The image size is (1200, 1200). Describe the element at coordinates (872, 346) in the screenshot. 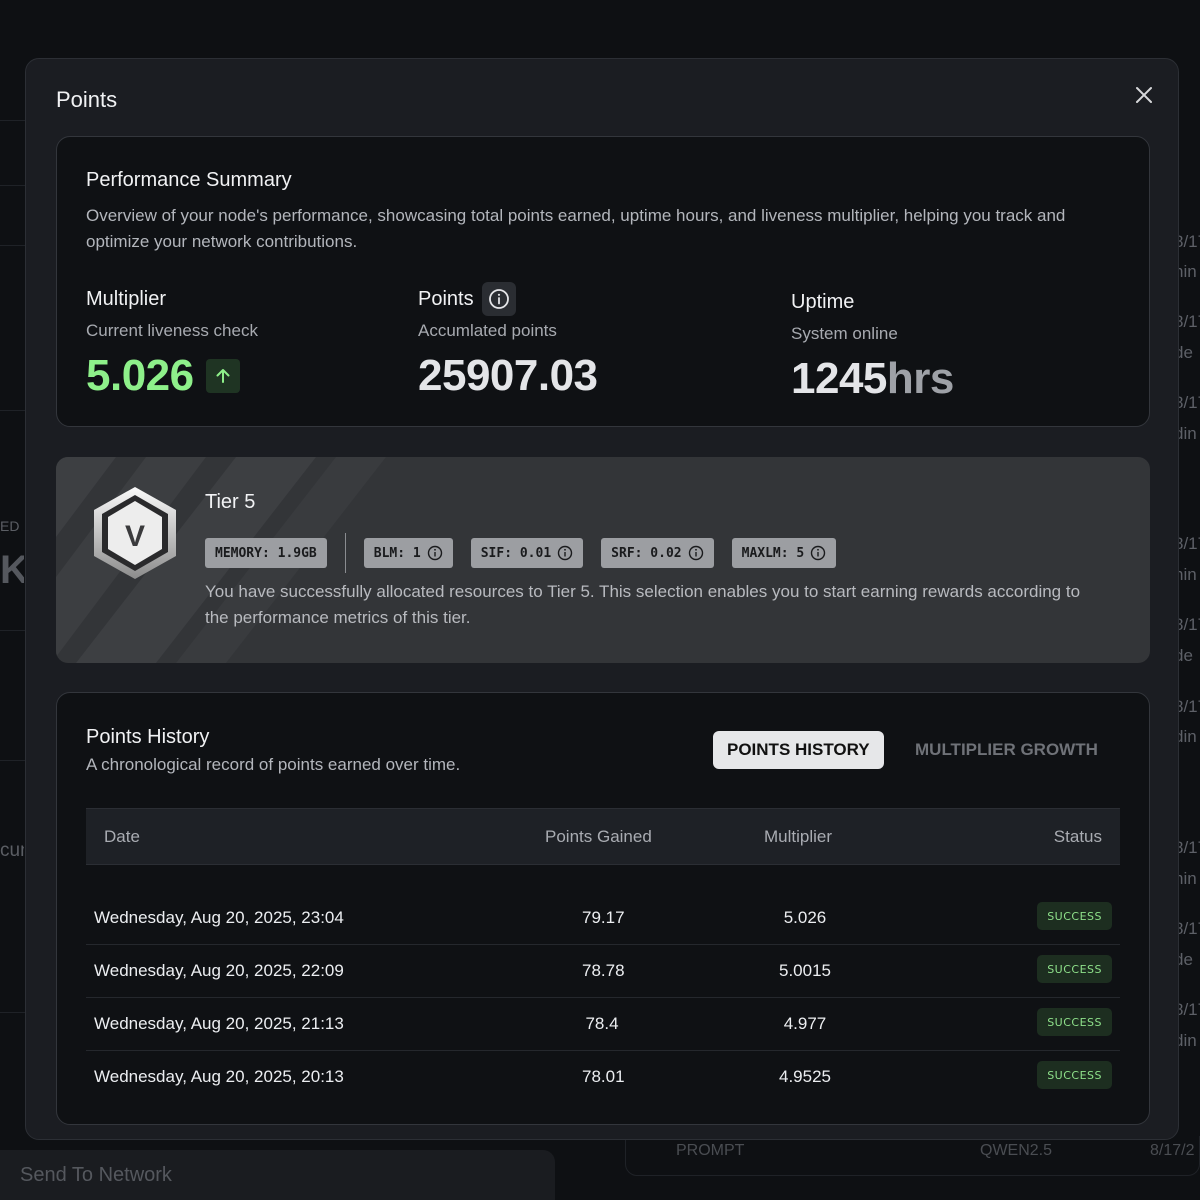

I see `uptime-stat: Uptime System online 1245 hrs` at that location.